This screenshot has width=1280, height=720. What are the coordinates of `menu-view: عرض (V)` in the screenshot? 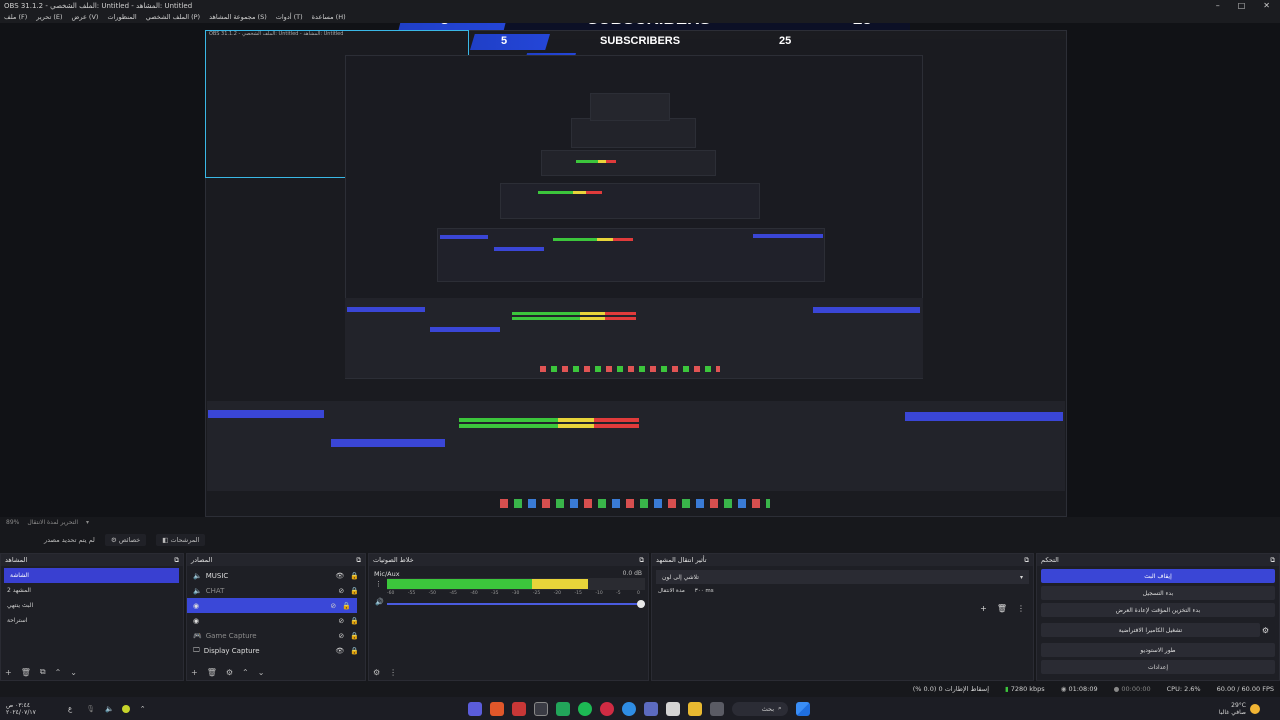 It's located at (85, 17).